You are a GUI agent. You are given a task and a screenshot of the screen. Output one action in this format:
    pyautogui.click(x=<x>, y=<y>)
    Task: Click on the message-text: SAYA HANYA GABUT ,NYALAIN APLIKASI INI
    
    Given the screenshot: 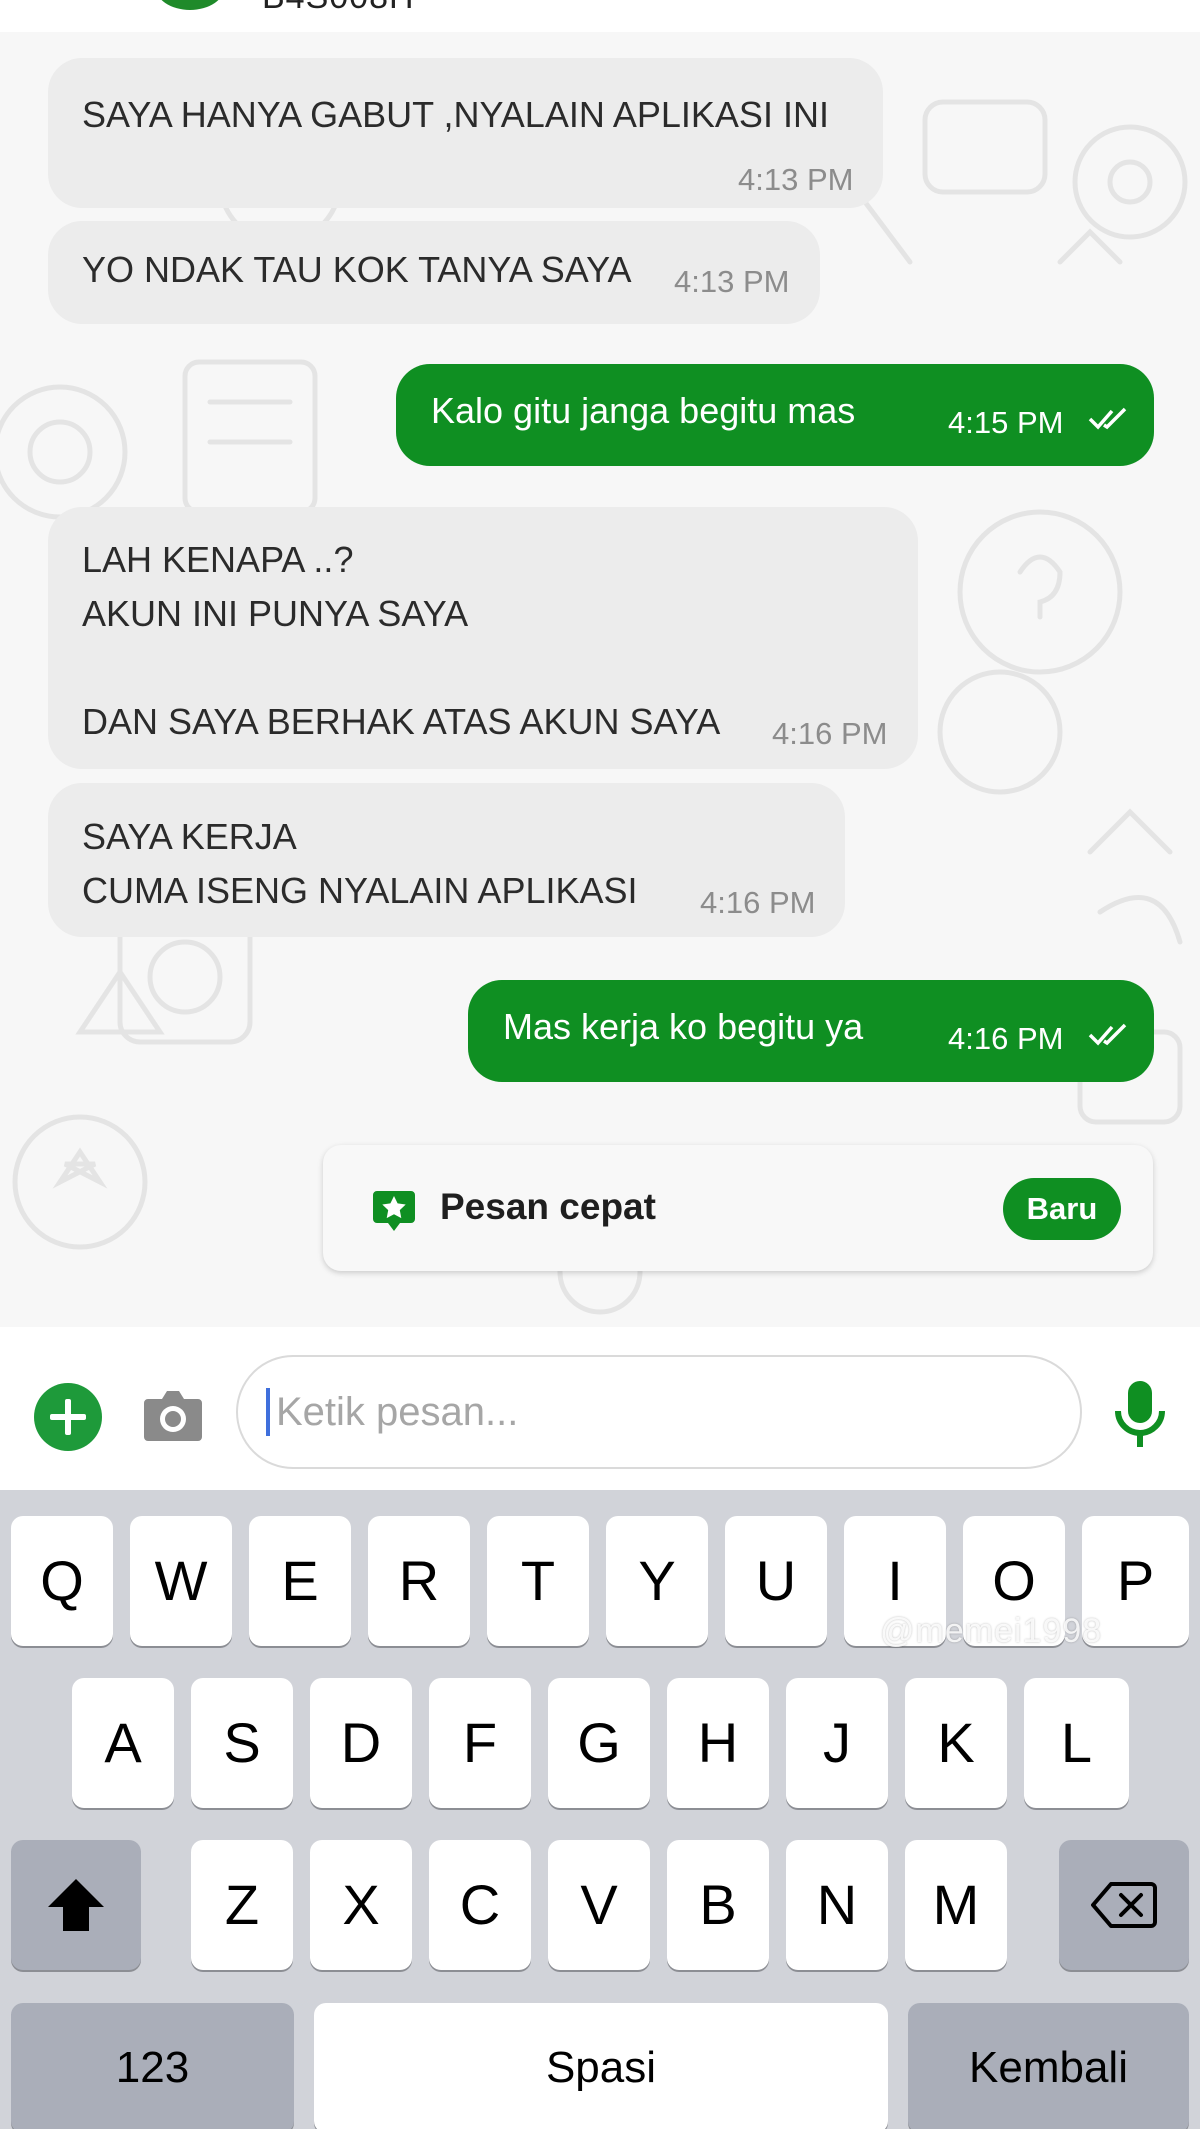 What is the action you would take?
    pyautogui.click(x=455, y=114)
    